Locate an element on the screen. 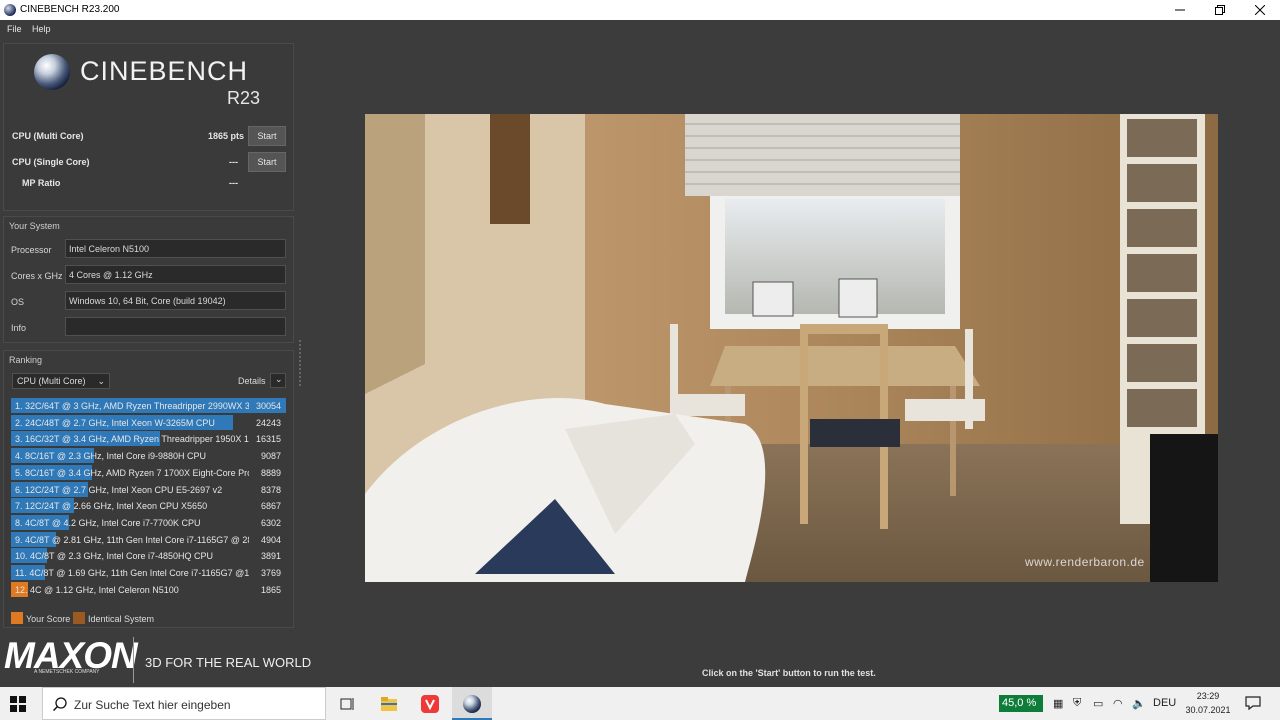  clock-time: 23:29 is located at coordinates (1208, 696).